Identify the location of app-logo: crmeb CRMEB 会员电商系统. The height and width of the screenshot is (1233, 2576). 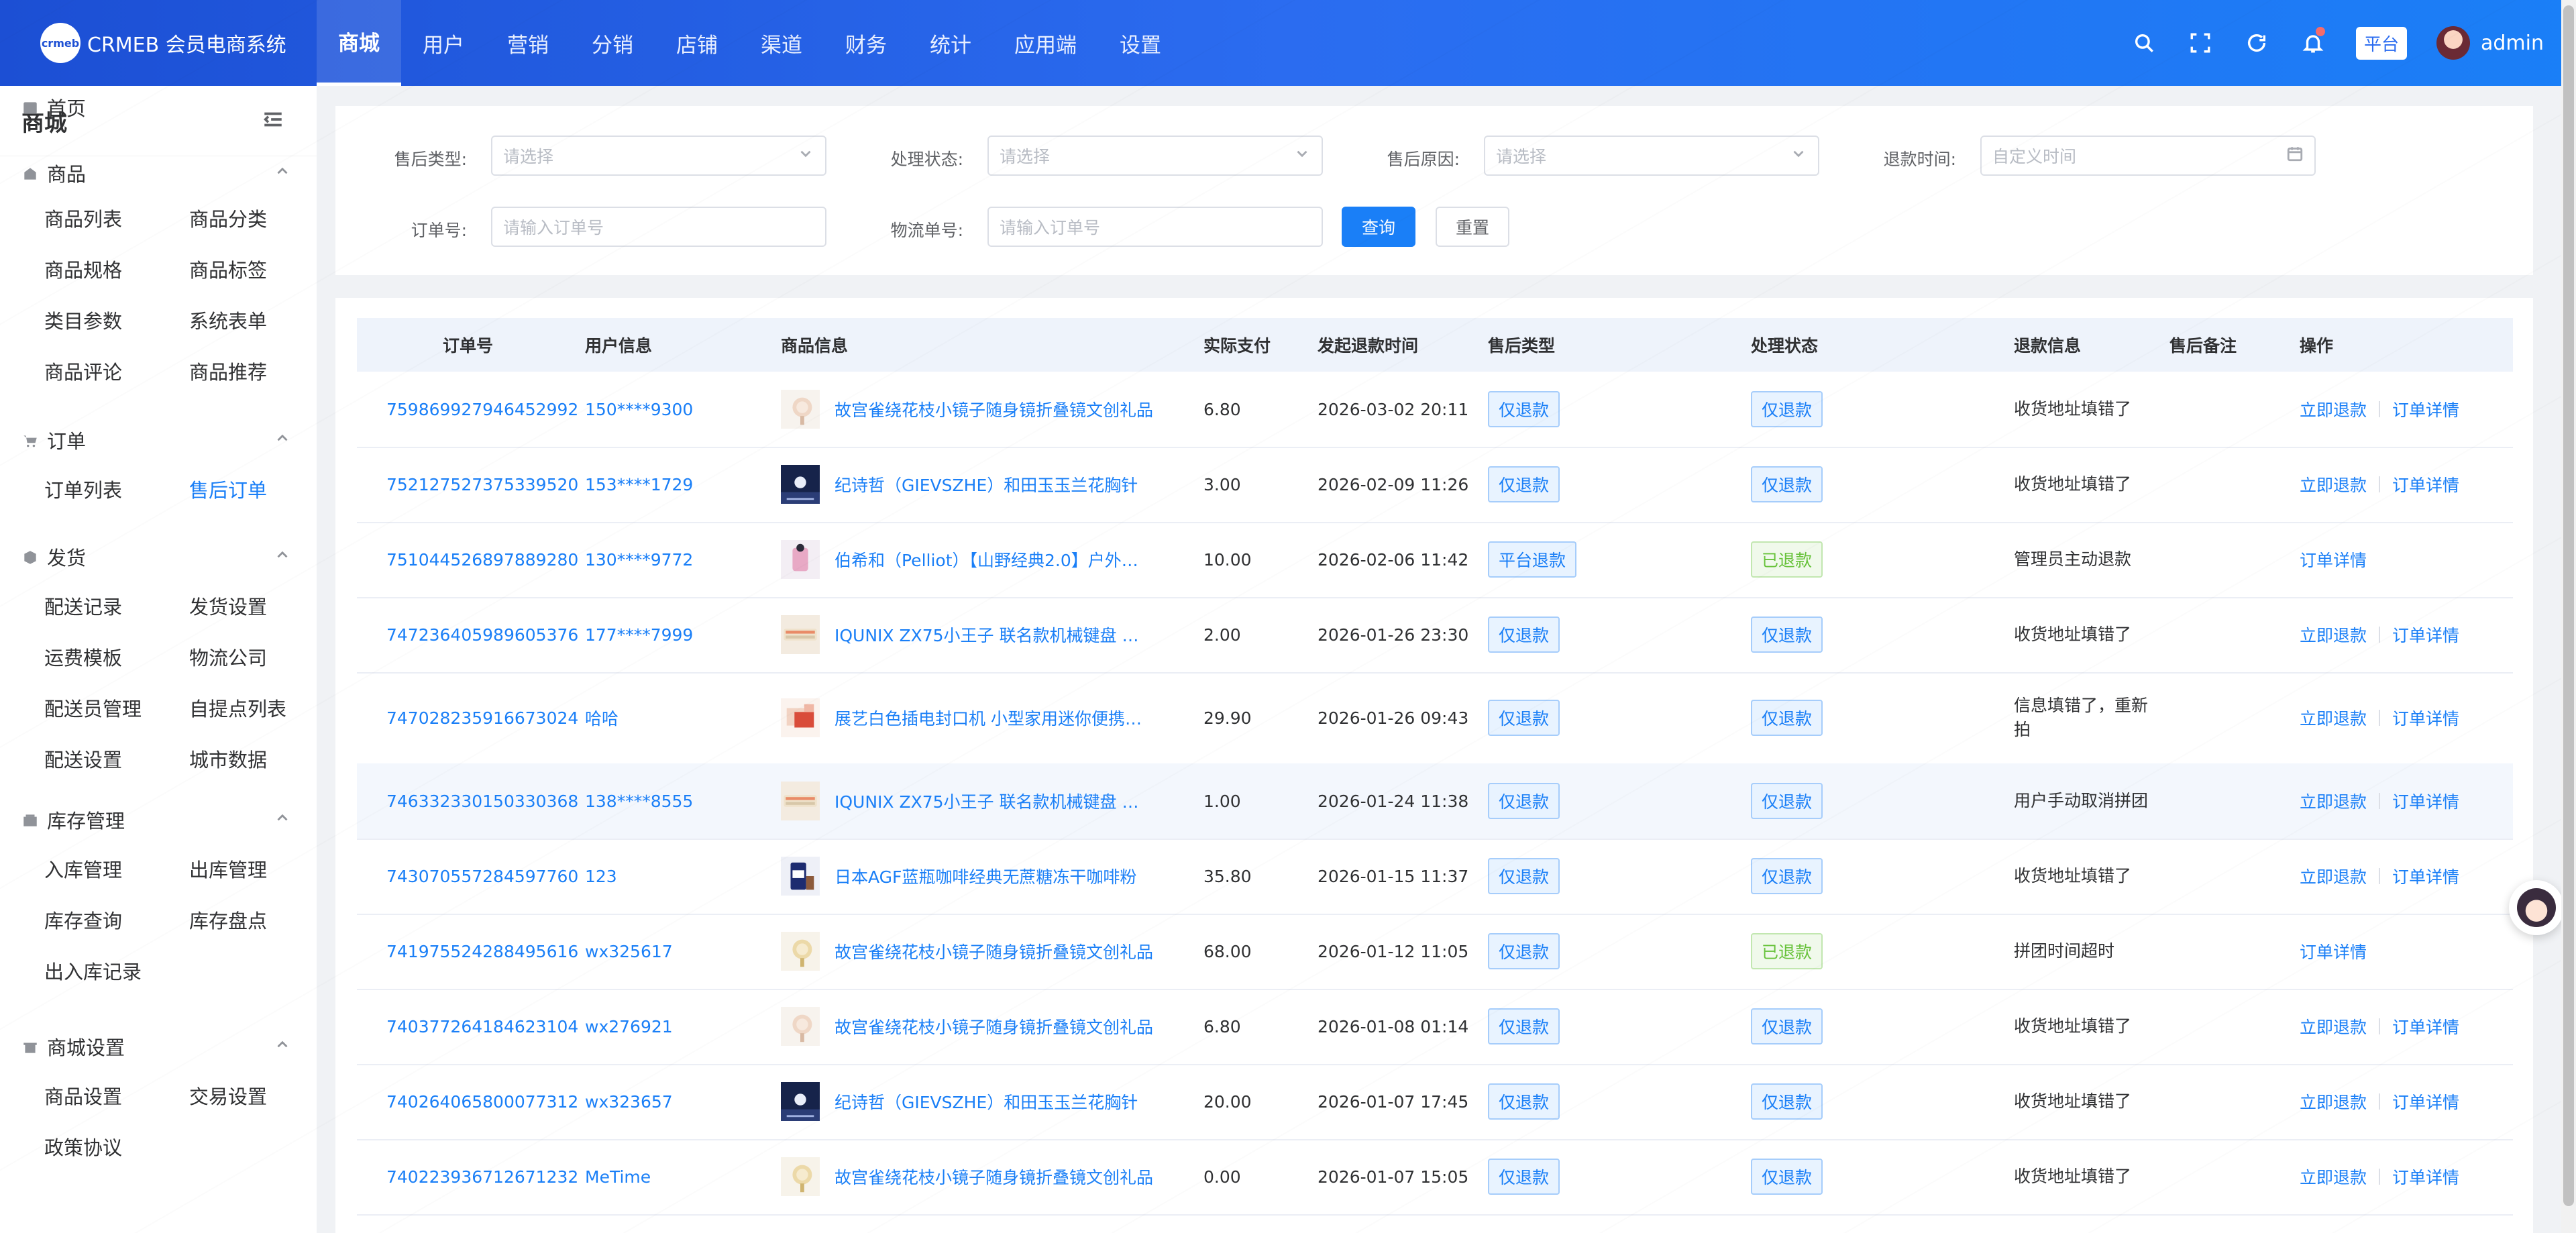
(158, 43).